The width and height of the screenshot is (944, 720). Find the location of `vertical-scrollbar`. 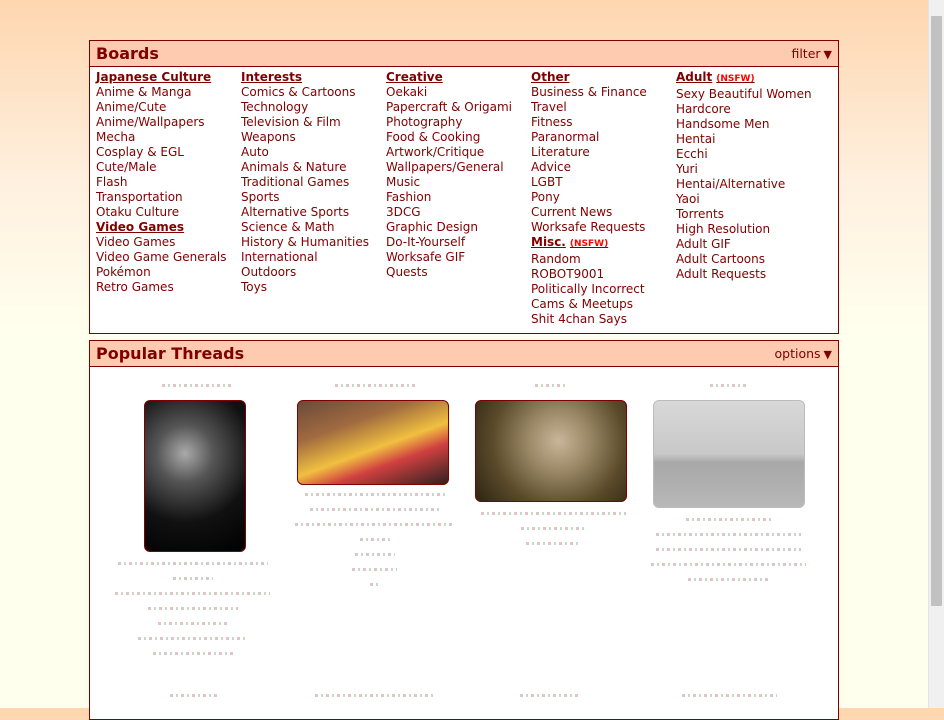

vertical-scrollbar is located at coordinates (936, 354).